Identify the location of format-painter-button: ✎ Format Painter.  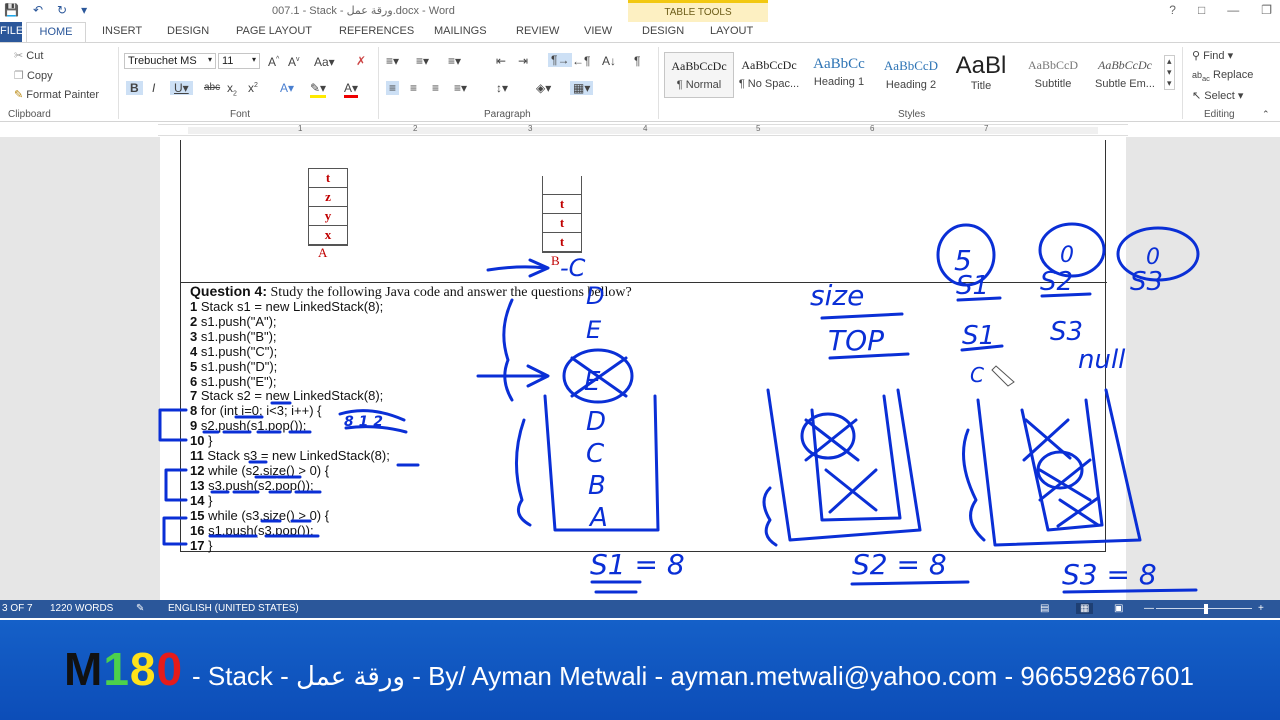
(56, 94).